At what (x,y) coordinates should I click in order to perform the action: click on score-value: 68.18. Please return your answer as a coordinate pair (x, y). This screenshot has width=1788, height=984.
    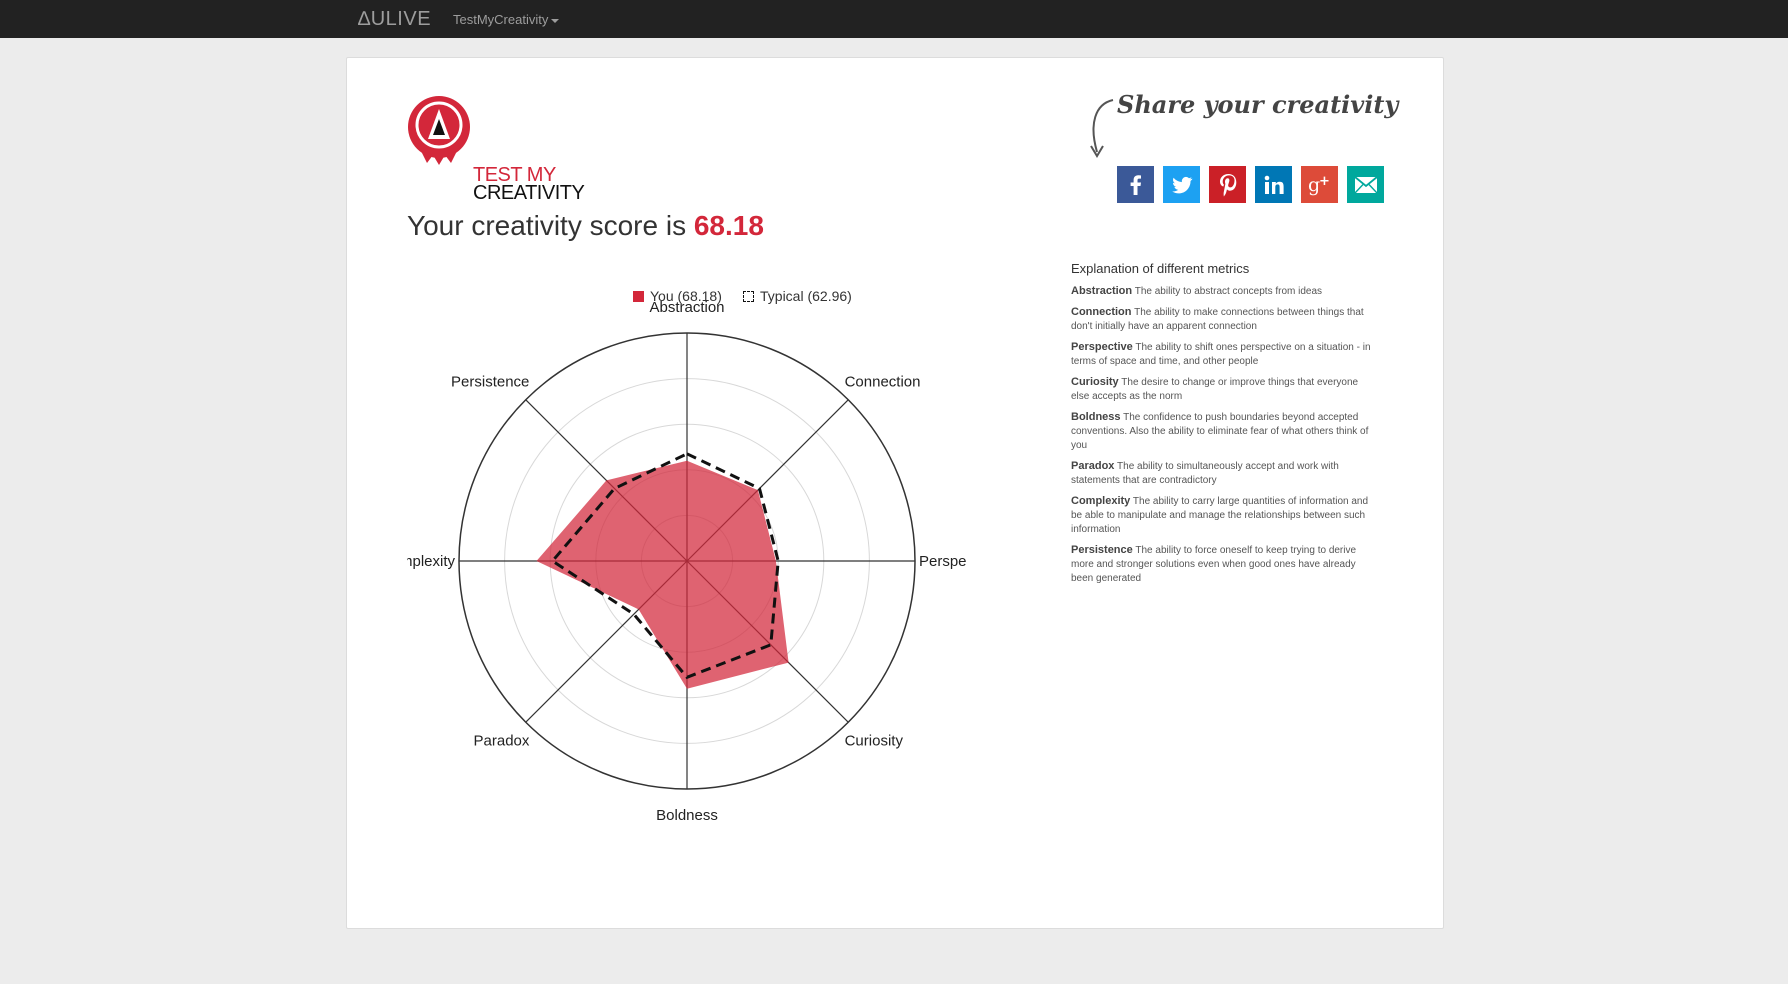
    Looking at the image, I should click on (728, 225).